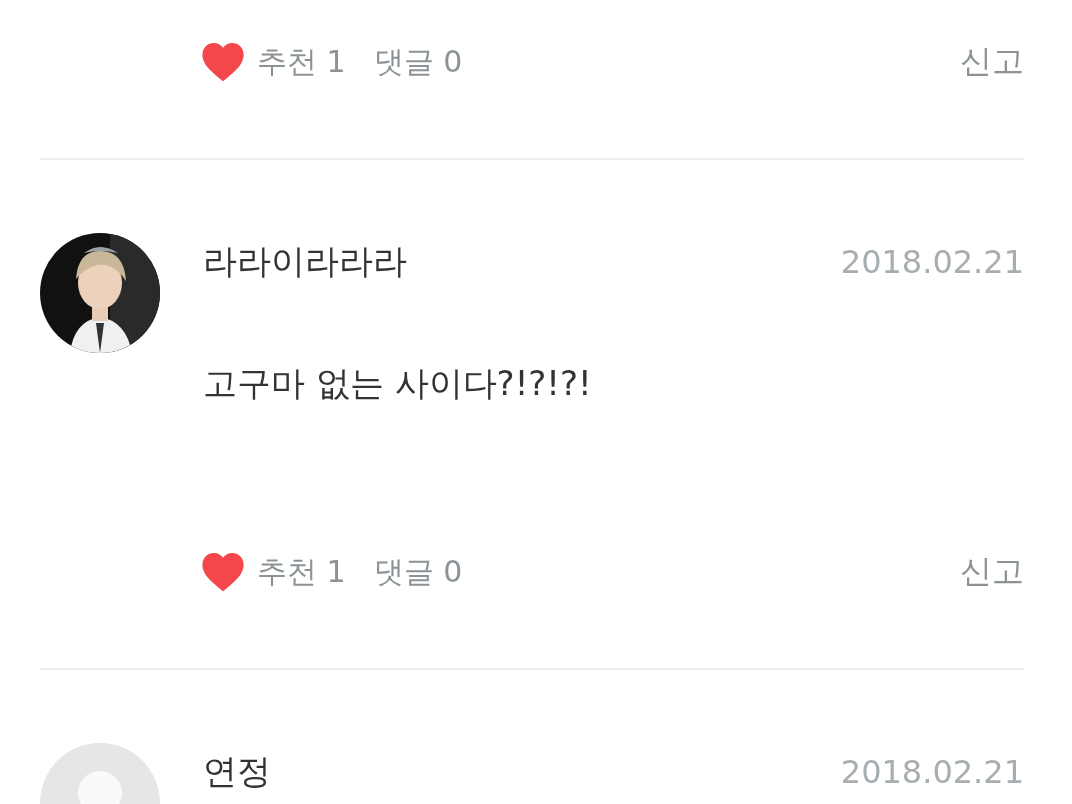 Image resolution: width=1072 pixels, height=804 pixels. I want to click on comment-text: 고구마 없는 사이다?!?!?!, so click(398, 383).